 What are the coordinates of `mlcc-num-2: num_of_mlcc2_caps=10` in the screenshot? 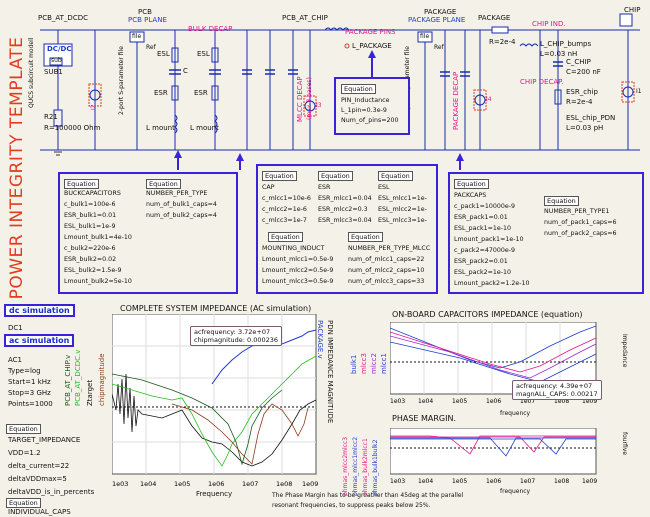 It's located at (386, 270).